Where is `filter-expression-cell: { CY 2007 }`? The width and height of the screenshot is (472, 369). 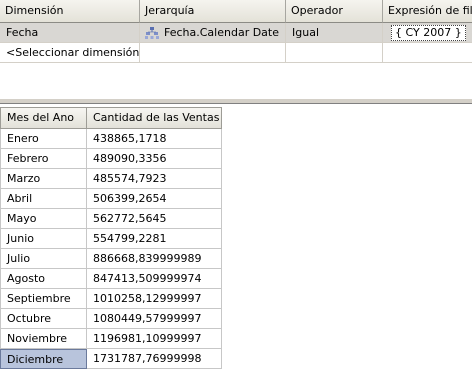 filter-expression-cell: { CY 2007 } is located at coordinates (427, 33).